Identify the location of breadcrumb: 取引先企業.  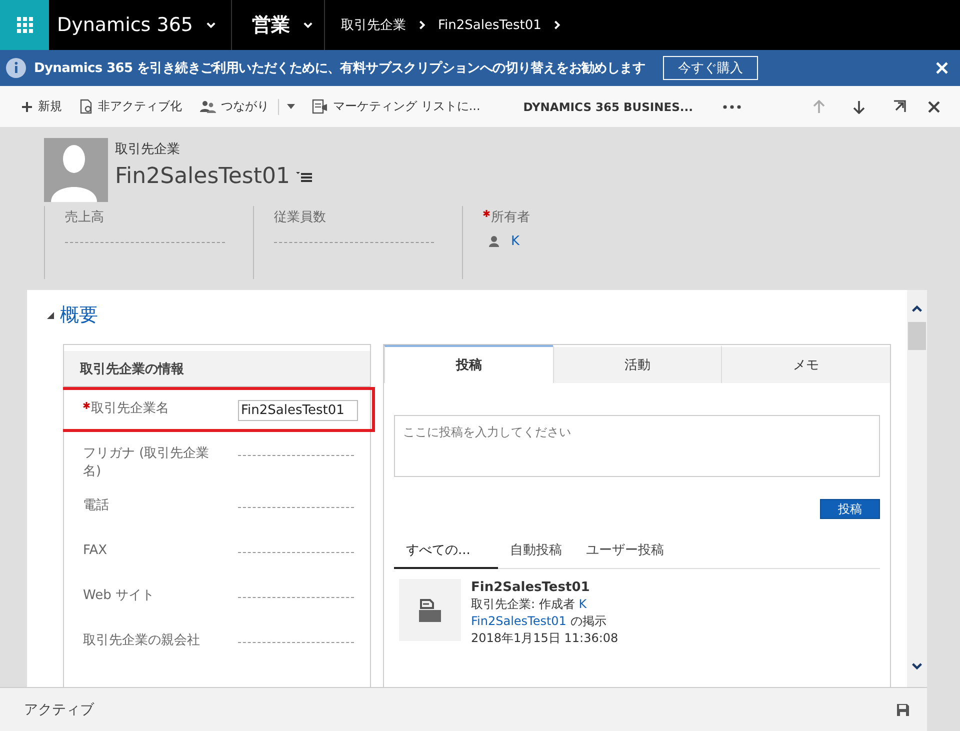
(373, 25).